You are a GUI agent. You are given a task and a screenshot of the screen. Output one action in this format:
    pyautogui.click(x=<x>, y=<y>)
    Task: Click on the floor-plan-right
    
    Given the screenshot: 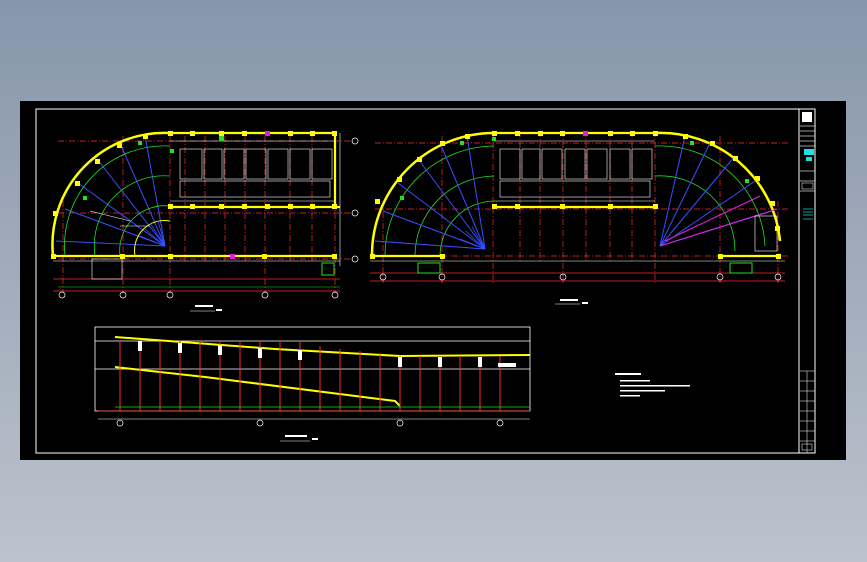 What is the action you would take?
    pyautogui.click(x=580, y=218)
    